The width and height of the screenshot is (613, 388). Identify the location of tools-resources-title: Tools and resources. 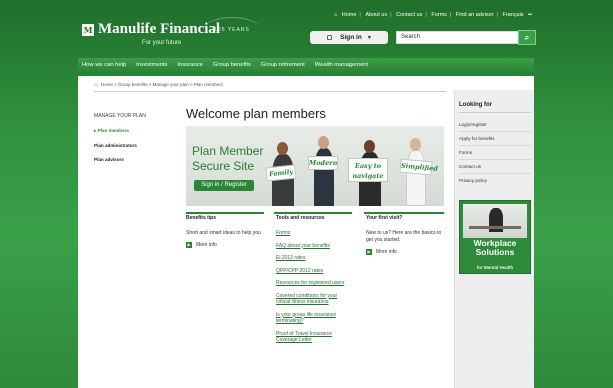
(300, 218).